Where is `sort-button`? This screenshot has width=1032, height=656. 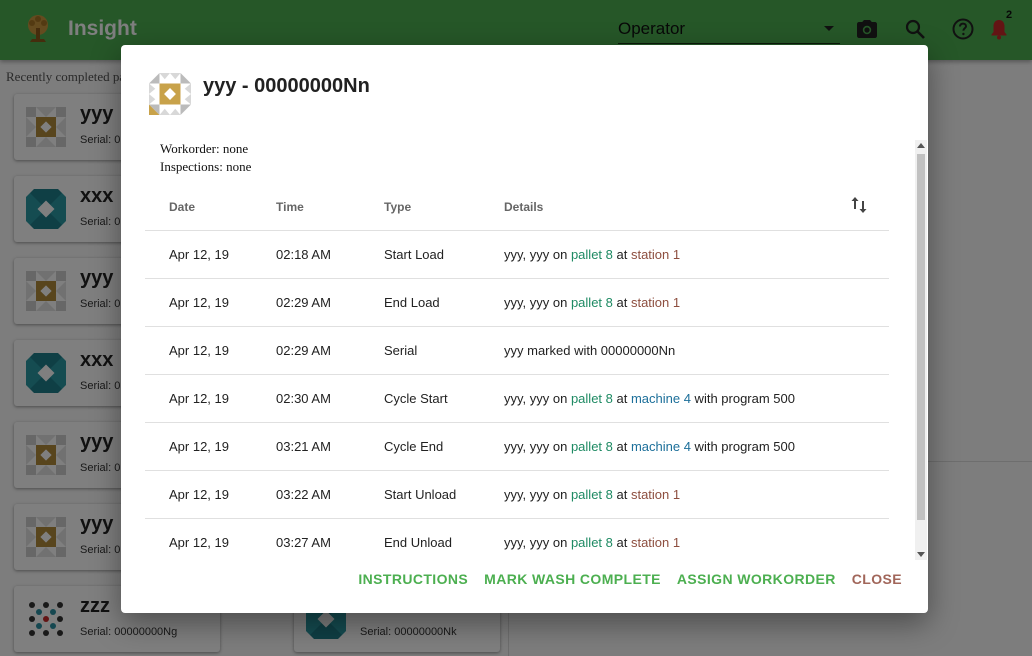 sort-button is located at coordinates (859, 207).